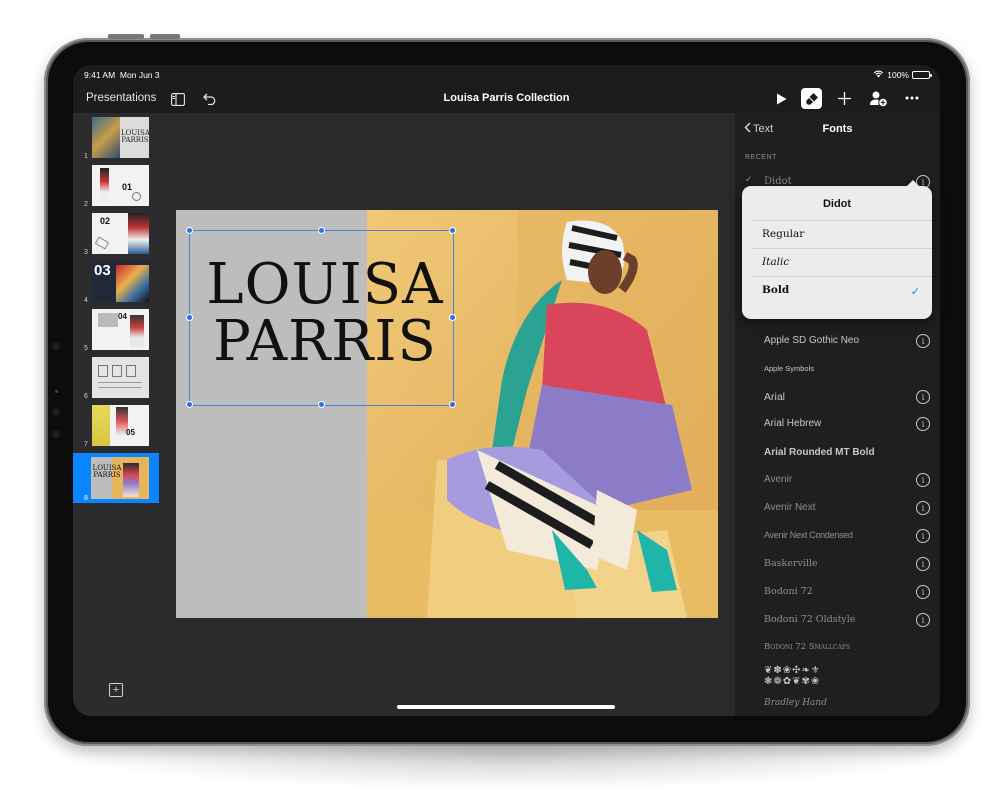 The image size is (1004, 803). I want to click on selection-box, so click(321, 317).